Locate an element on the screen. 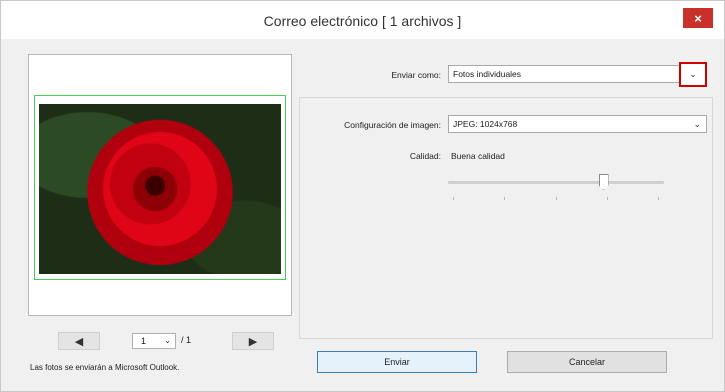  previous-arrow-icon: ◀ is located at coordinates (79, 341).